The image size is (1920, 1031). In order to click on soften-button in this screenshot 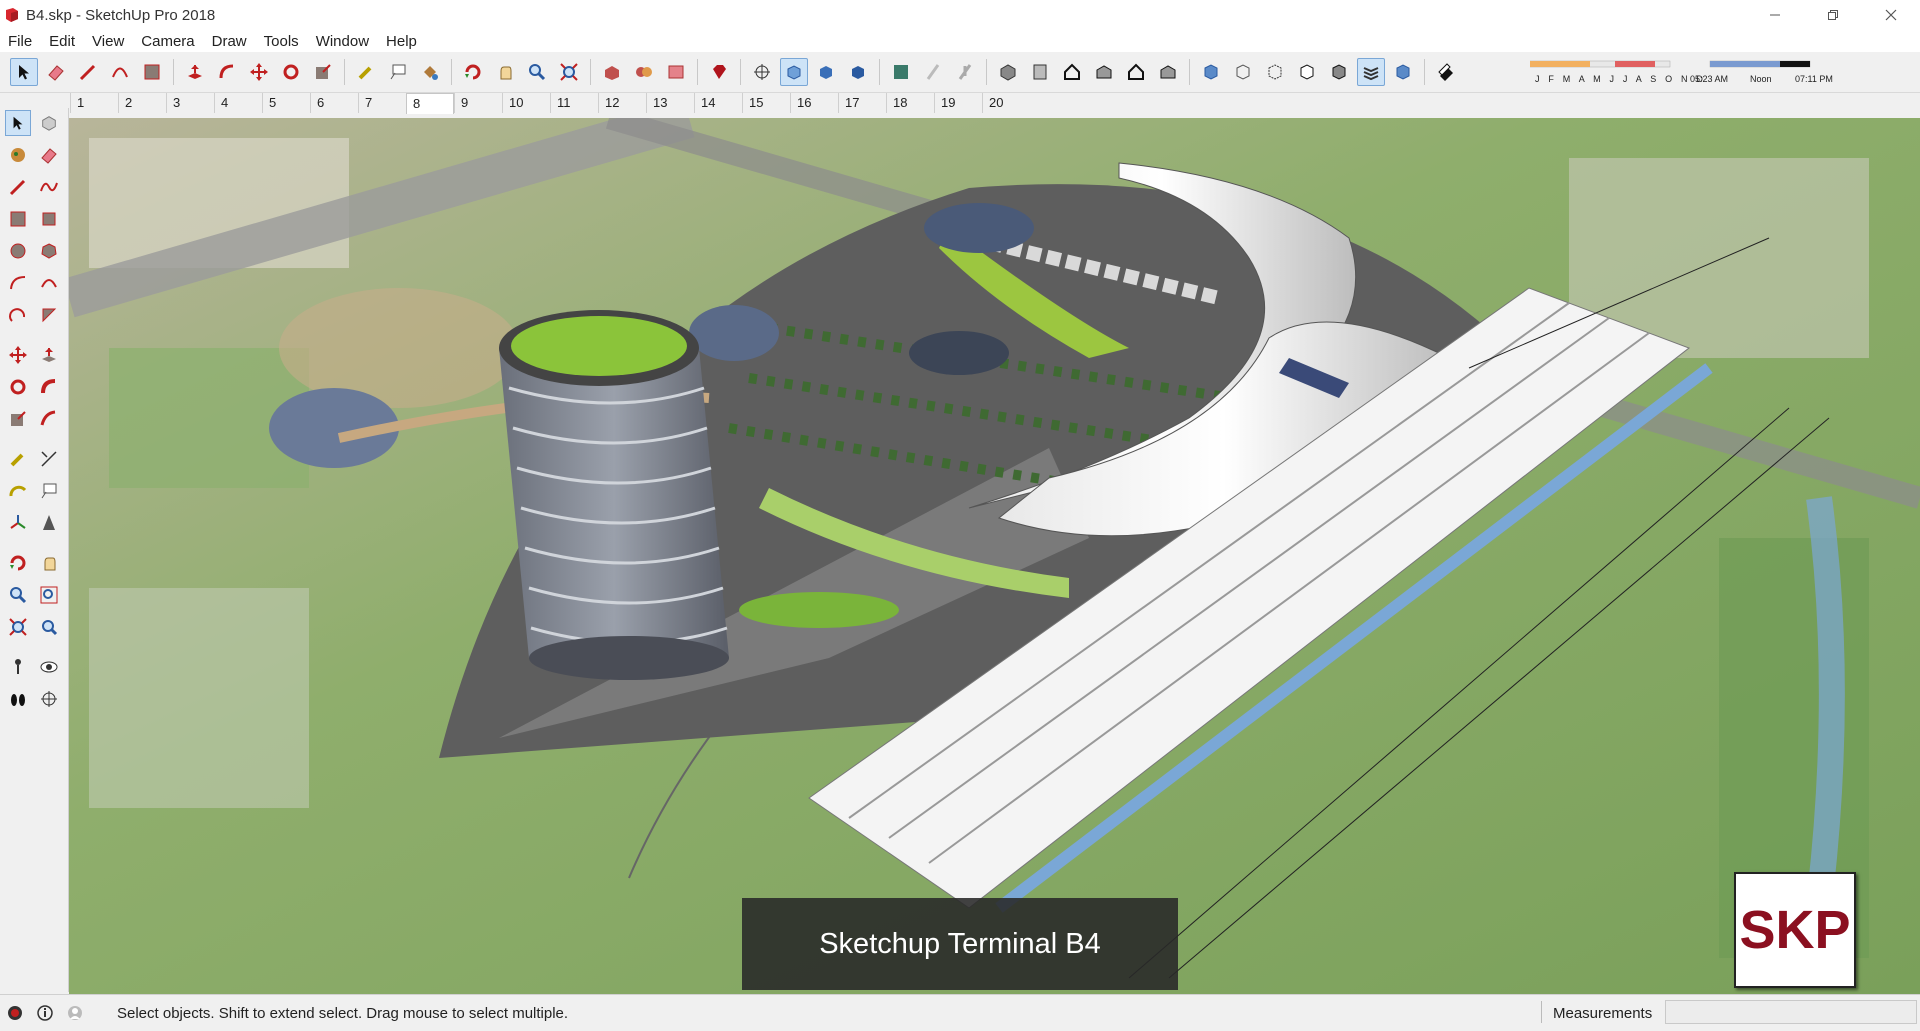, I will do `click(965, 72)`.